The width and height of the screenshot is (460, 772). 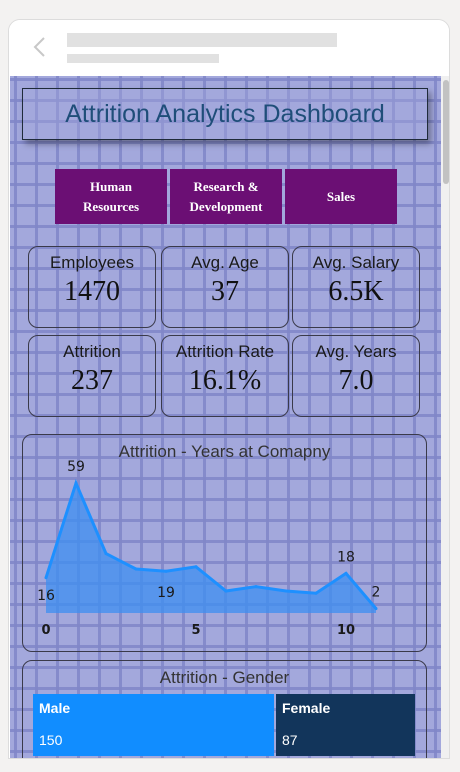 What do you see at coordinates (341, 196) in the screenshot?
I see `dept-button-sales: Sales` at bounding box center [341, 196].